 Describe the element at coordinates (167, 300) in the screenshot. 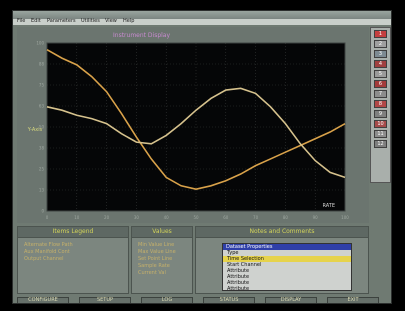

I see `log-button: LOG` at that location.